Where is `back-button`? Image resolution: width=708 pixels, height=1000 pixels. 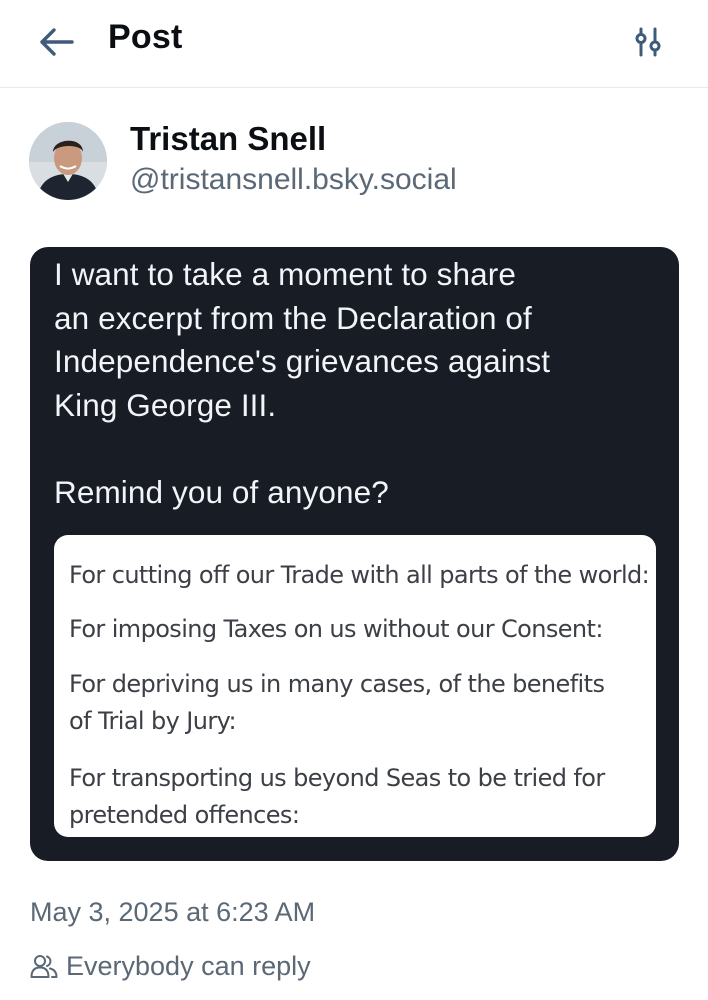 back-button is located at coordinates (56, 42).